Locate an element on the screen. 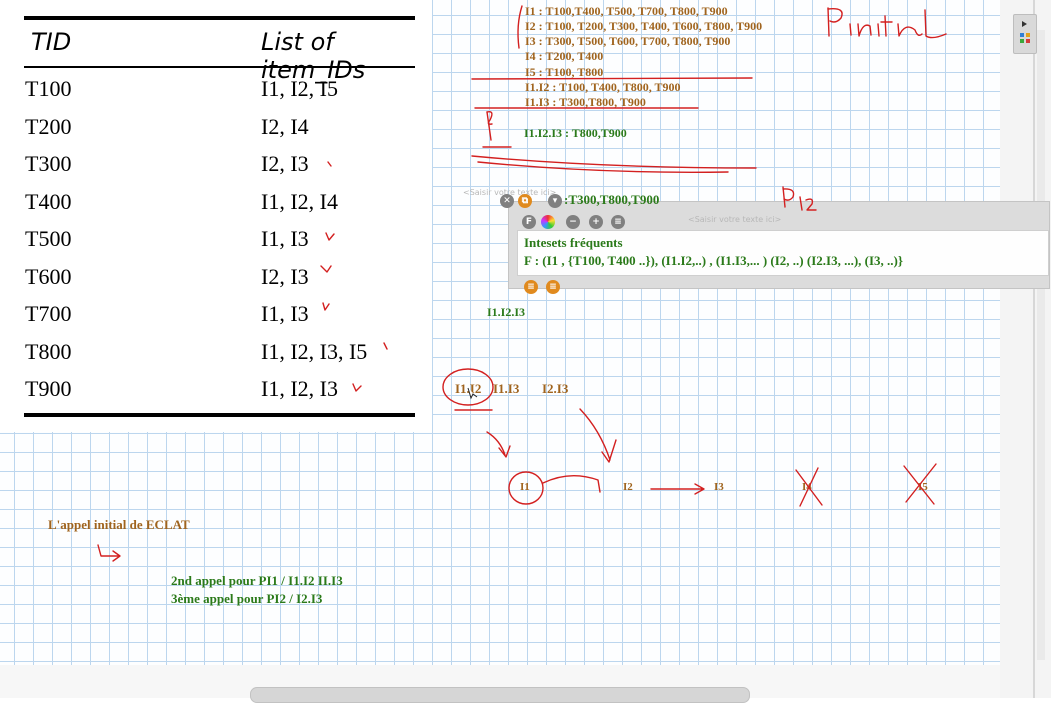 The image size is (1051, 703). check-marks is located at coordinates (354, 276).